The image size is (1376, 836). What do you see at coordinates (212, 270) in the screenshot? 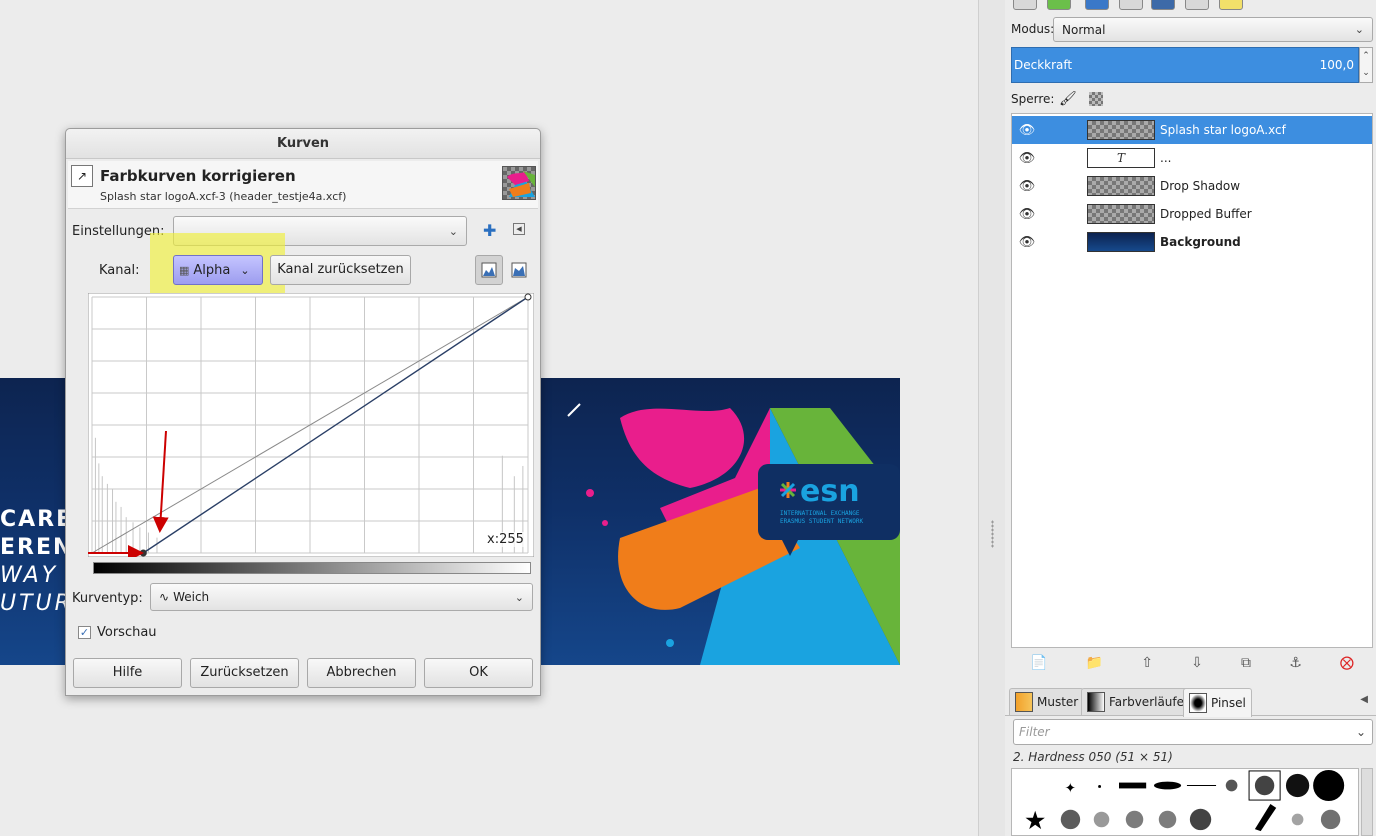
I see `channel-value: Alpha` at bounding box center [212, 270].